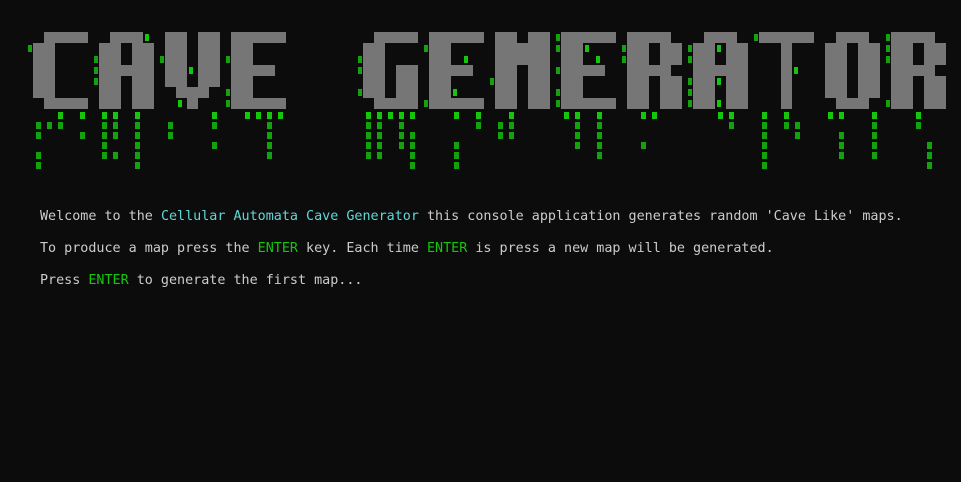 The width and height of the screenshot is (961, 482). What do you see at coordinates (64, 280) in the screenshot?
I see `prompt-prefix: Press` at bounding box center [64, 280].